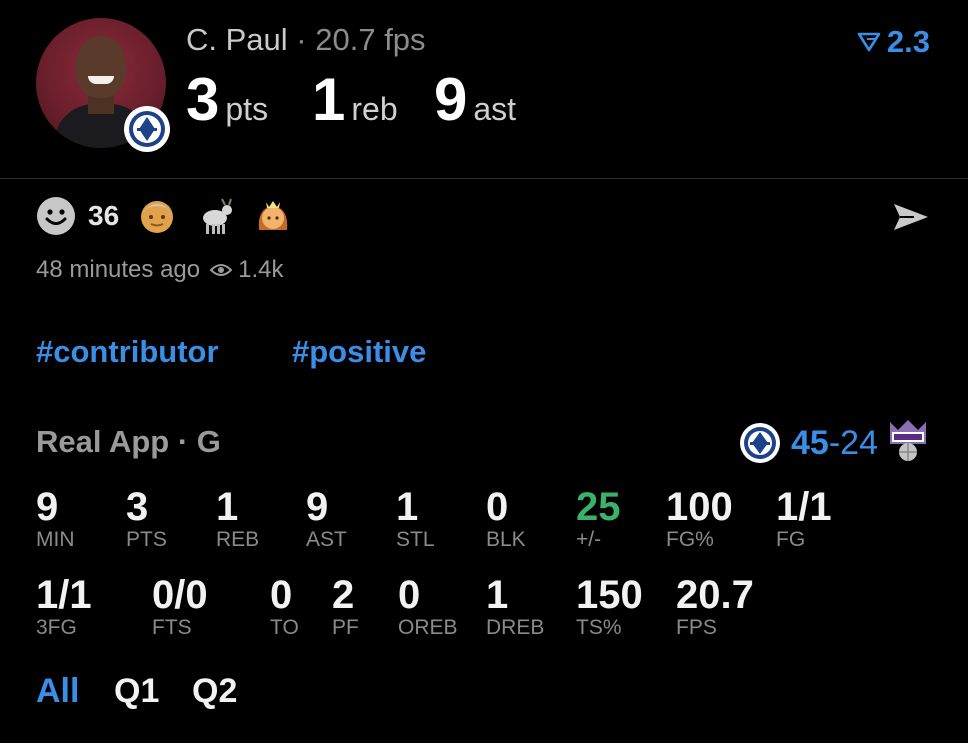  I want to click on stat-label: PF, so click(345, 627).